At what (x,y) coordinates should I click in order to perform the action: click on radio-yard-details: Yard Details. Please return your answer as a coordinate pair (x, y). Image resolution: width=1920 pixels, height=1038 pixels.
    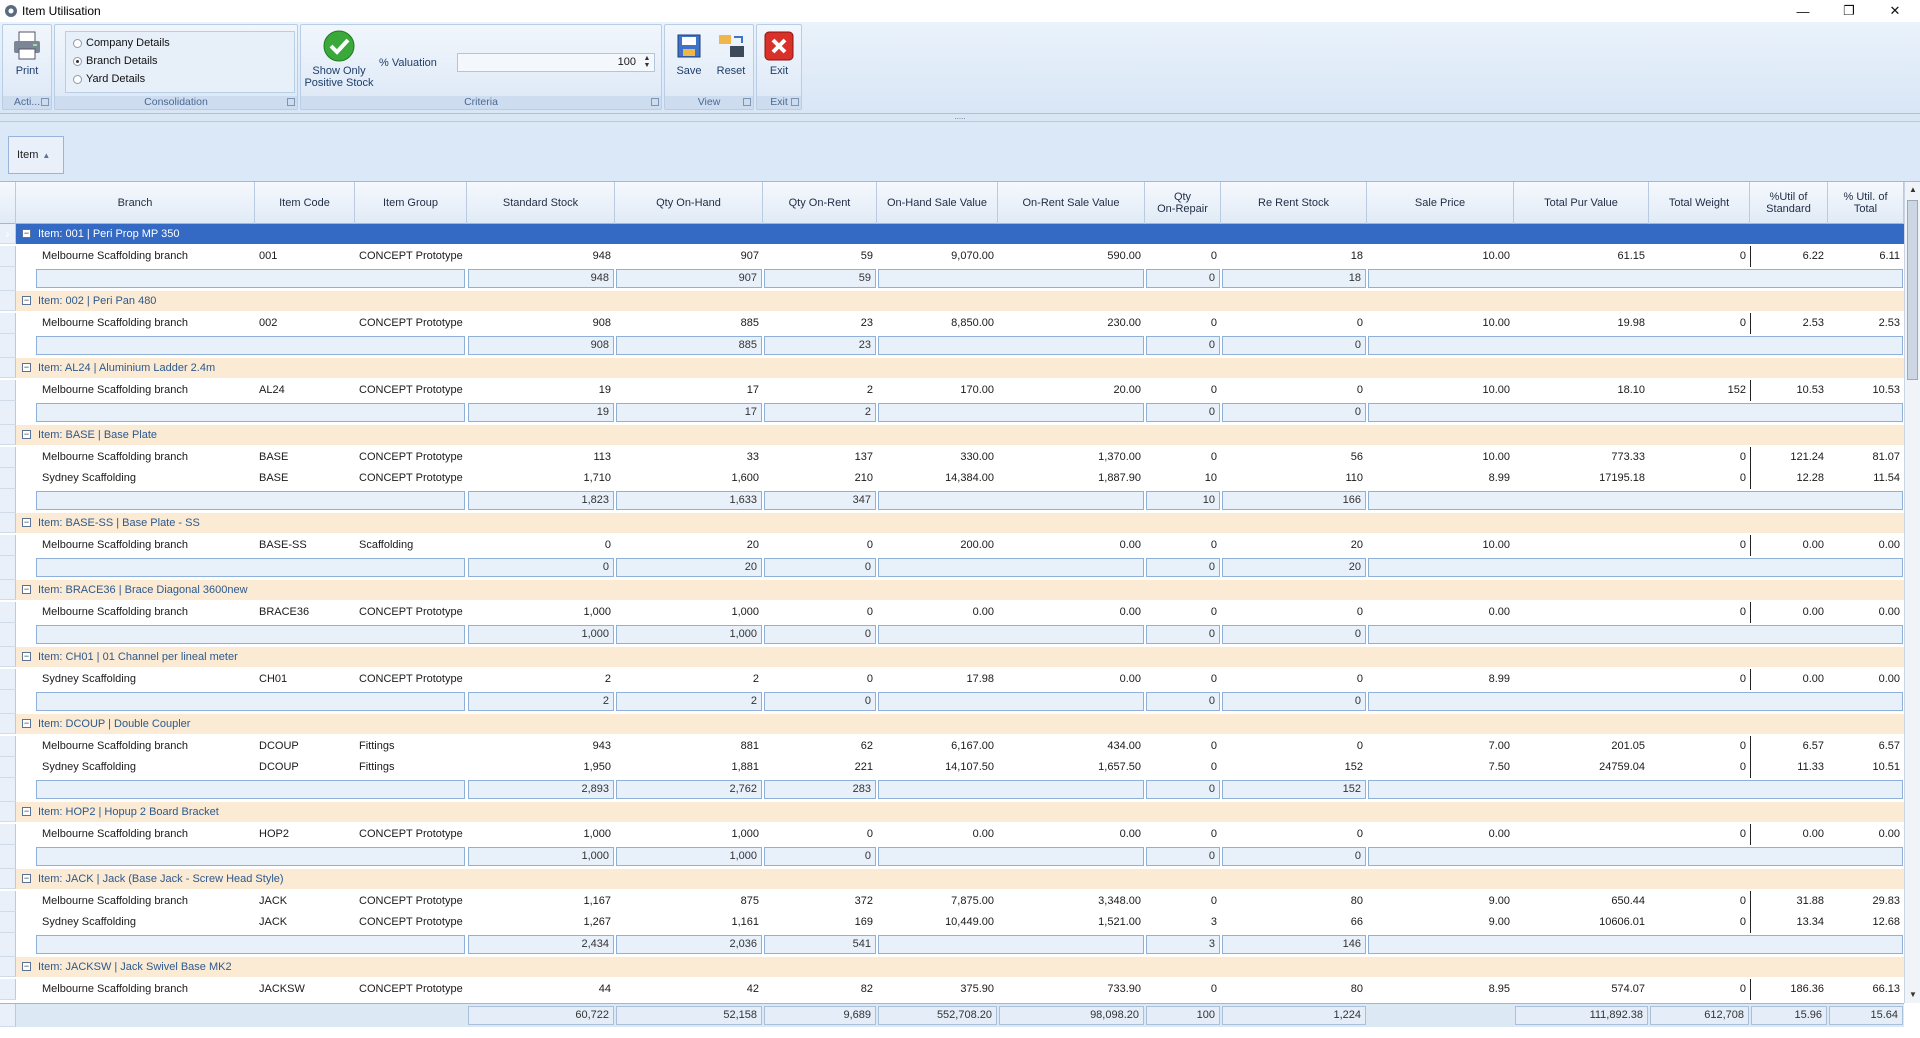
    Looking at the image, I should click on (109, 79).